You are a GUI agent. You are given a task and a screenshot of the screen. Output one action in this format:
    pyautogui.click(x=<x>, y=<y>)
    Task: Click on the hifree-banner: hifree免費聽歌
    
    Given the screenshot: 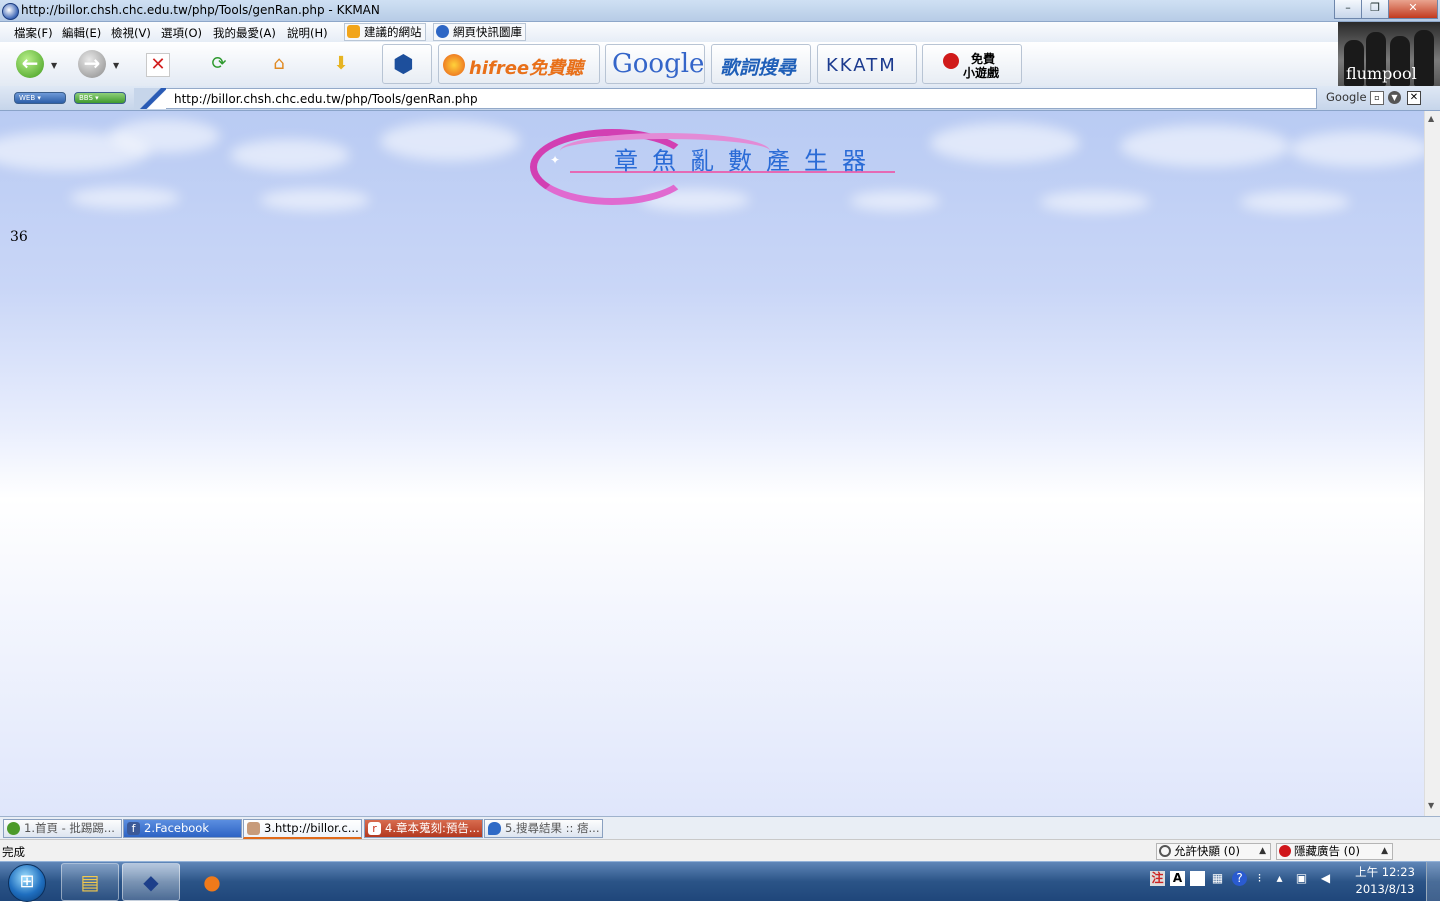 What is the action you would take?
    pyautogui.click(x=519, y=64)
    